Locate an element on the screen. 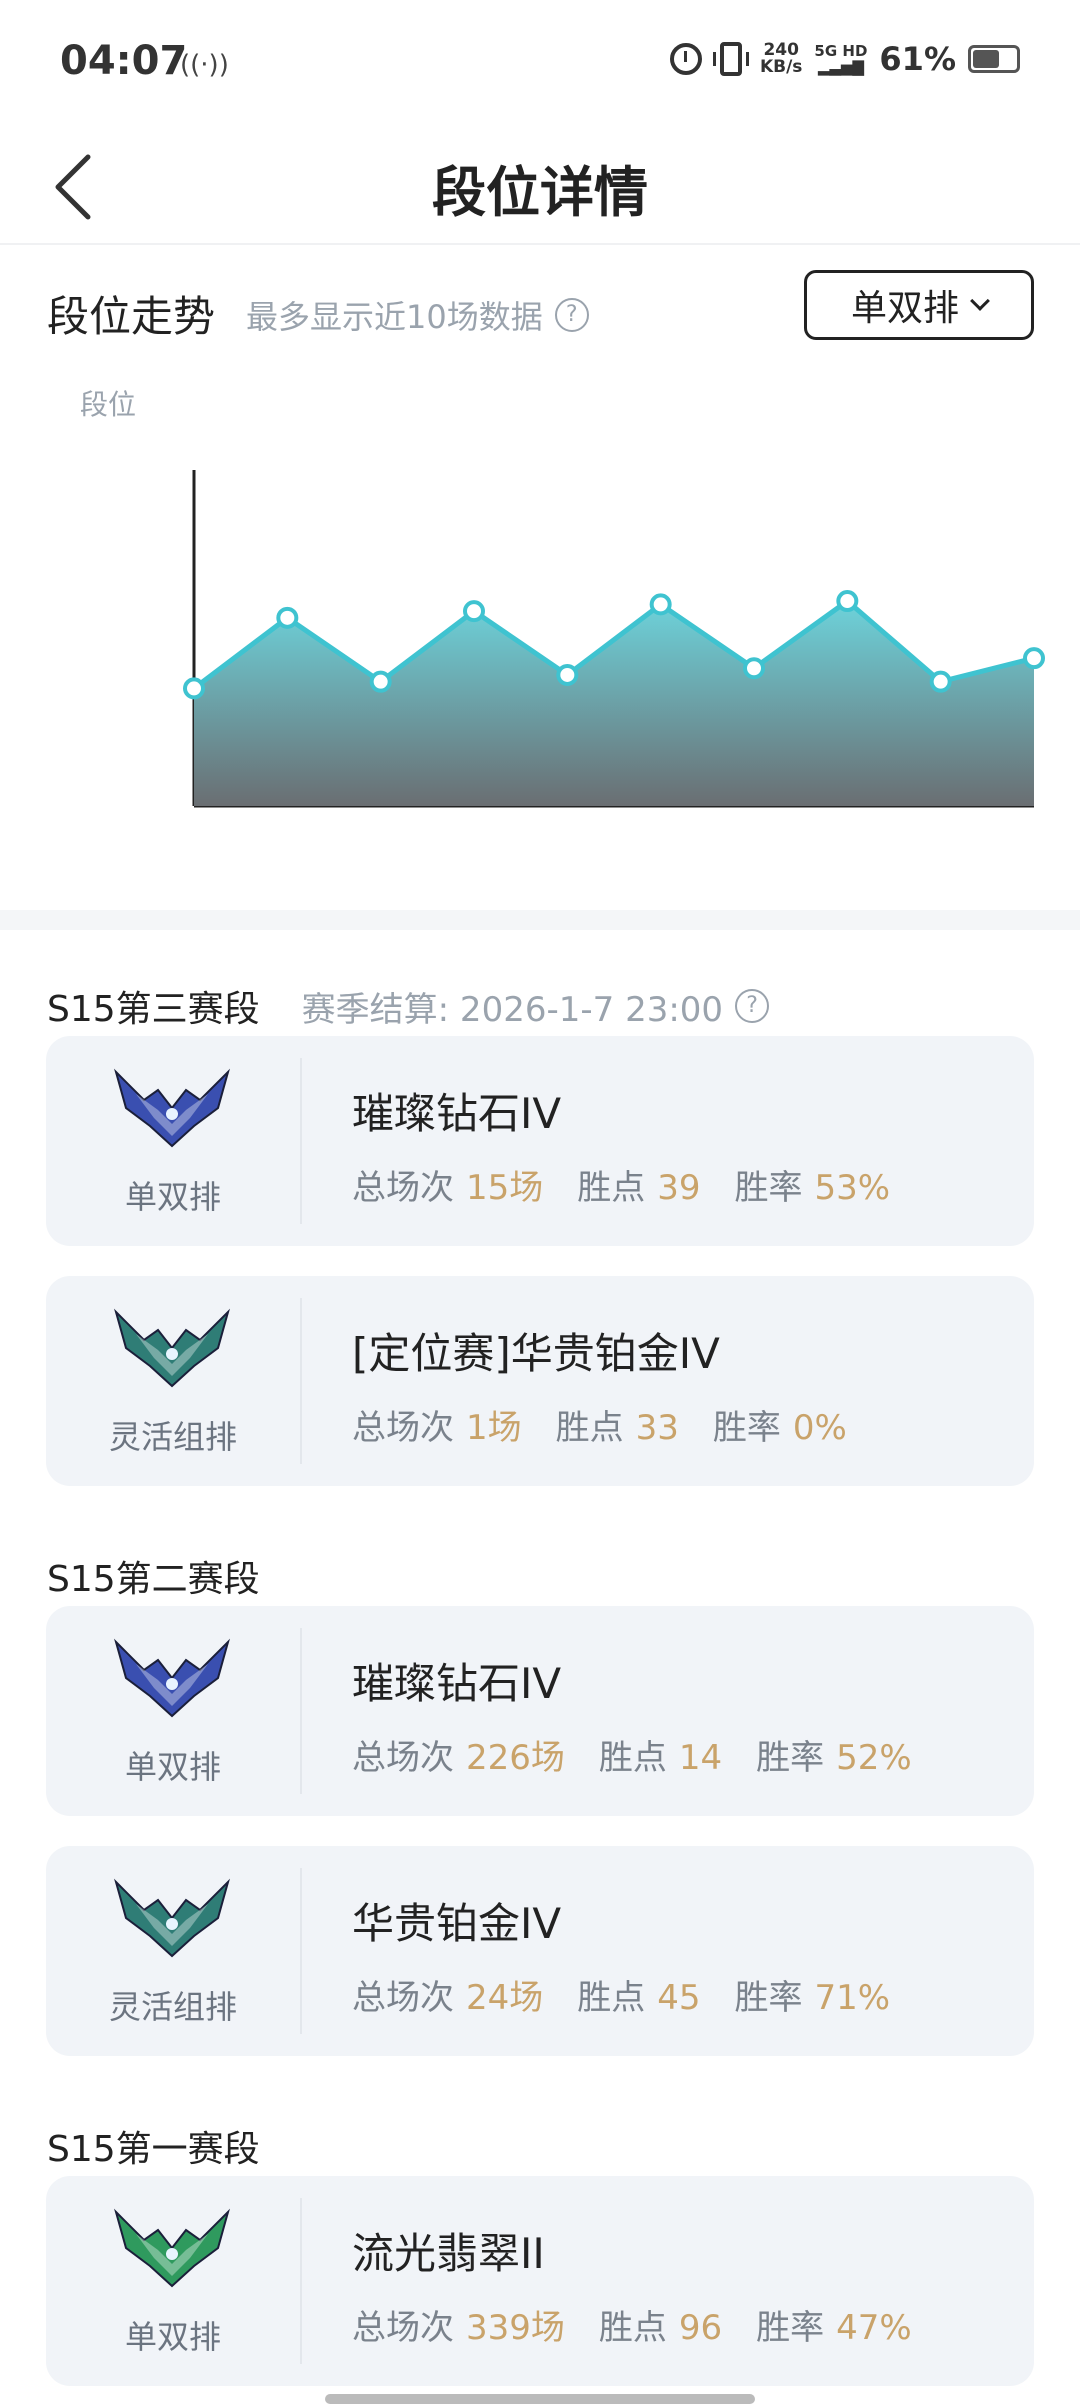 This screenshot has height=2408, width=1080. section-divider is located at coordinates (540, 920).